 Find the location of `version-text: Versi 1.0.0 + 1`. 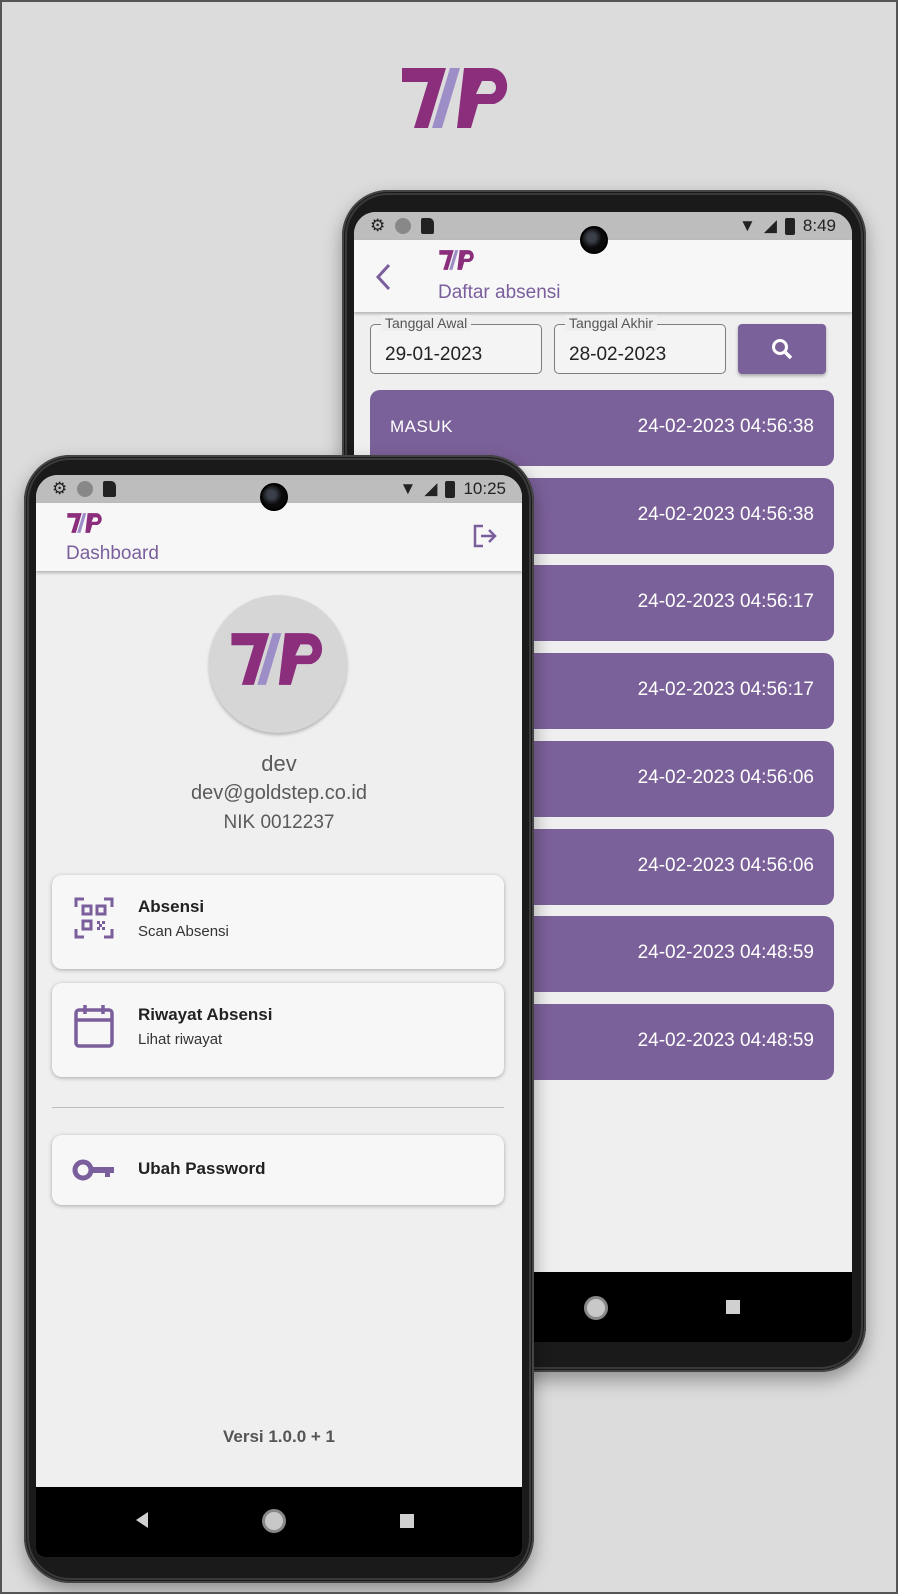

version-text: Versi 1.0.0 + 1 is located at coordinates (278, 1436).